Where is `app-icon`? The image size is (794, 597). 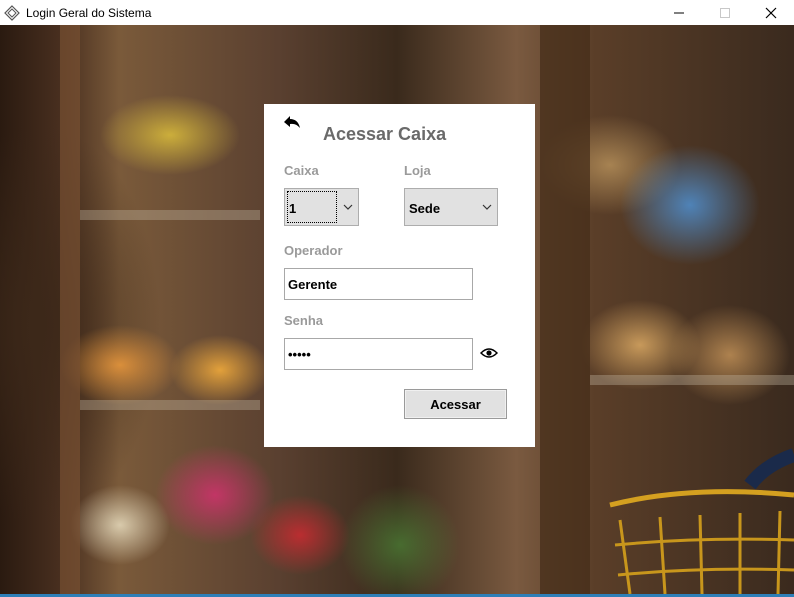 app-icon is located at coordinates (12, 12).